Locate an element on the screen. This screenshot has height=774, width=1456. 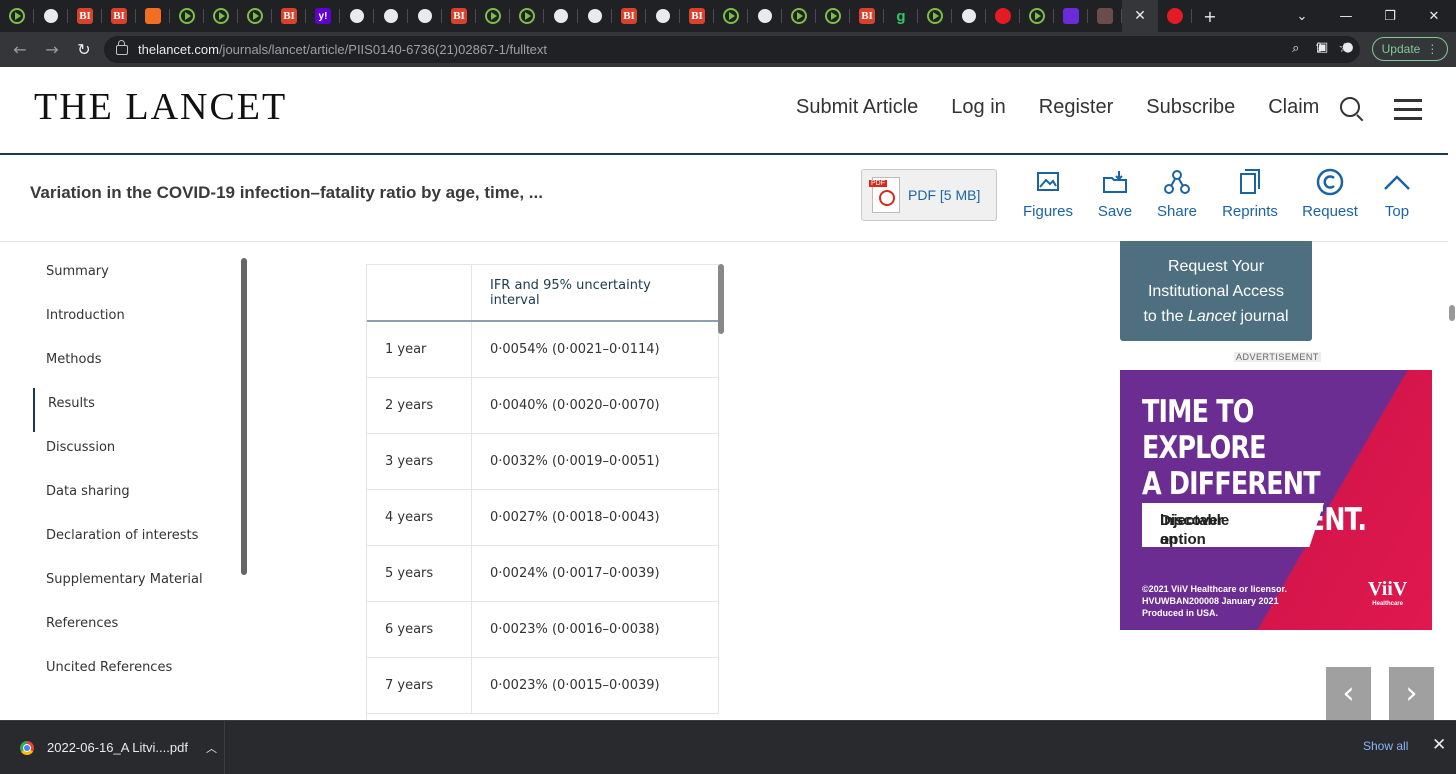
carousel-next-button: › is located at coordinates (1411, 693).